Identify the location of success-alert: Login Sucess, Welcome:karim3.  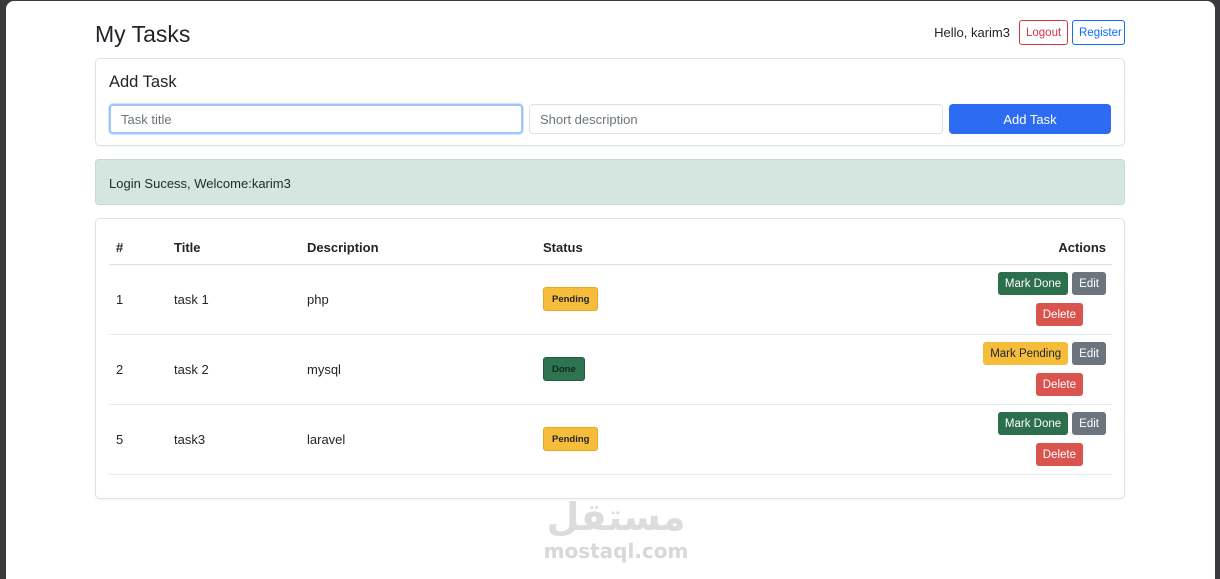
(610, 182).